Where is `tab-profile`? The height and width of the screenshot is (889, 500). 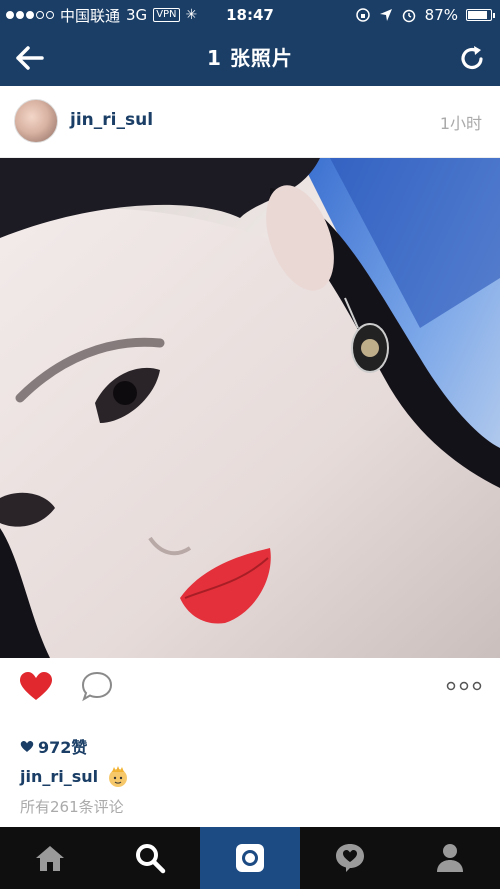
tab-profile is located at coordinates (450, 858).